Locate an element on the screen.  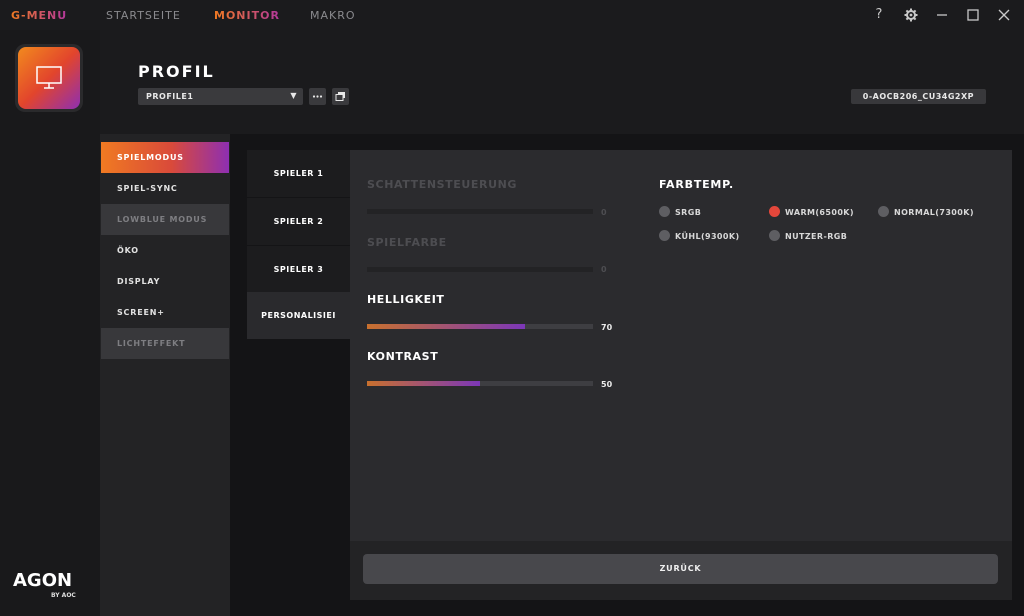
monitor-icon is located at coordinates (49, 77).